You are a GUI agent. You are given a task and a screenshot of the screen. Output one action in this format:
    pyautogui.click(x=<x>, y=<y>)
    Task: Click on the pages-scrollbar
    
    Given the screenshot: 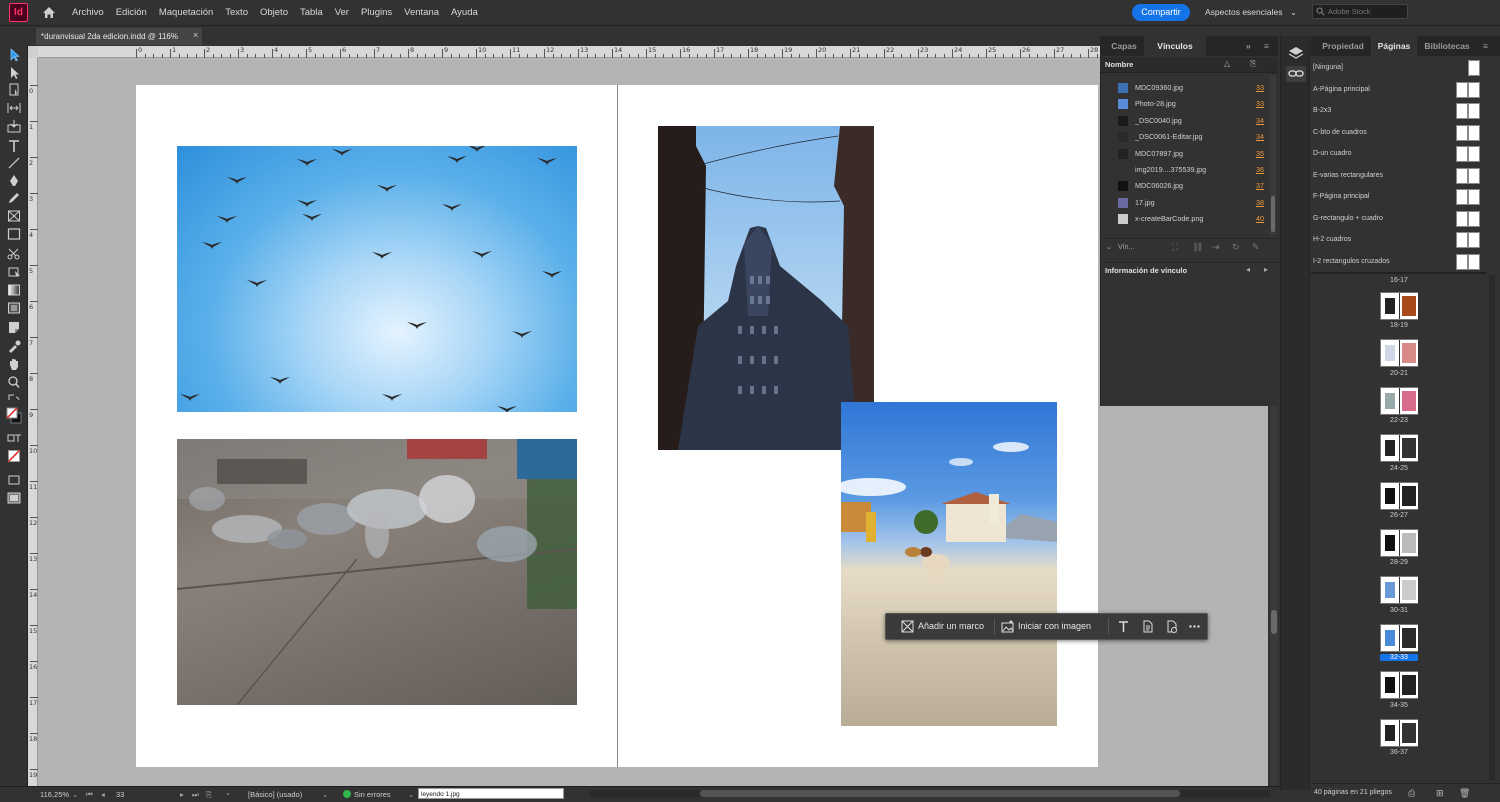 What is the action you would take?
    pyautogui.click(x=1492, y=527)
    